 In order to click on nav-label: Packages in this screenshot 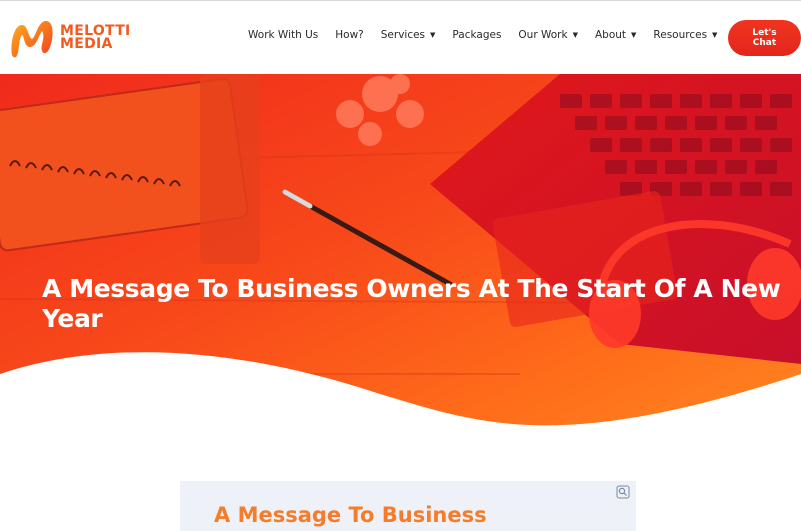, I will do `click(477, 35)`.